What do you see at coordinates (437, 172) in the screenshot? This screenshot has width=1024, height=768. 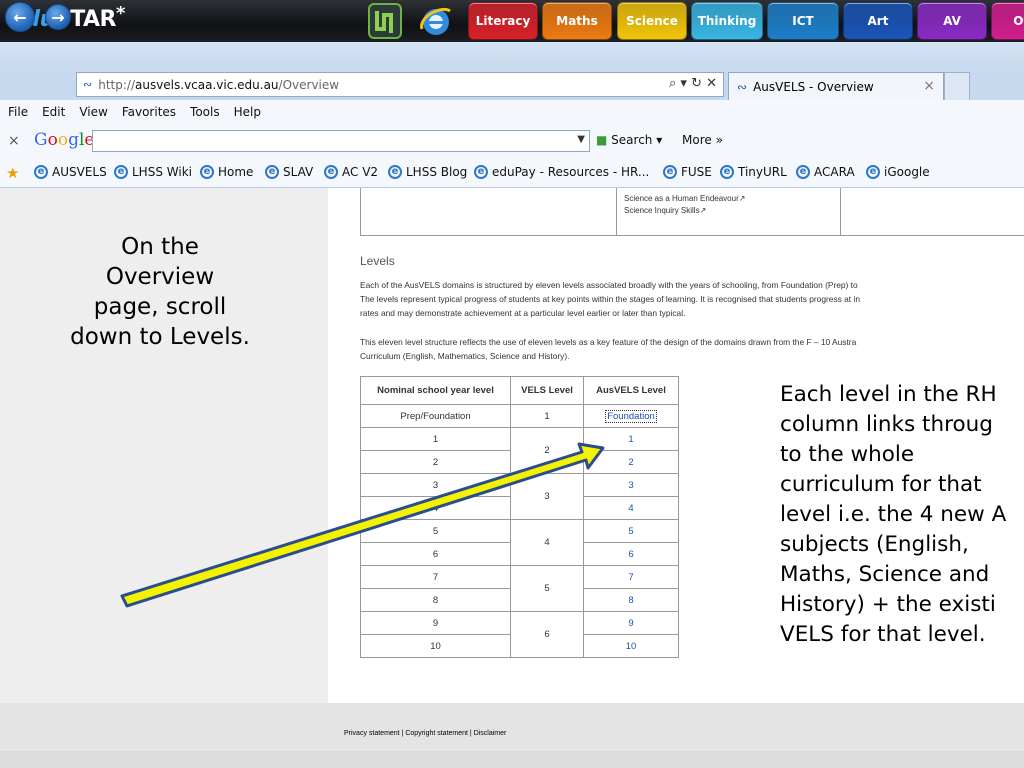 I see `favorite-label: LHSS Blog` at bounding box center [437, 172].